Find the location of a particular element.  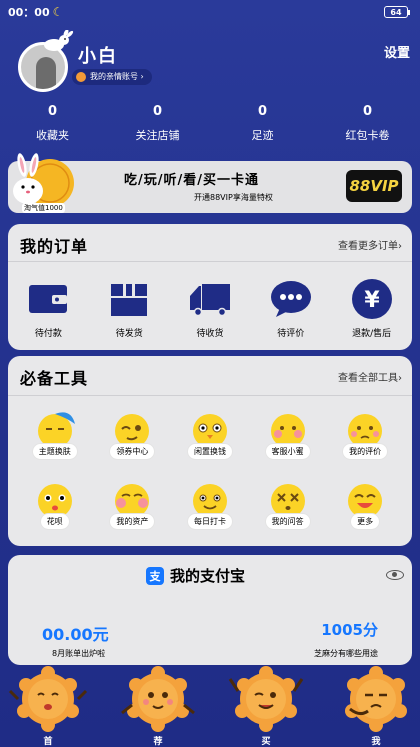

stats-row: 0 收藏夹 0 关注店铺 0 足迹 0 红包卡卷 is located at coordinates (210, 123).